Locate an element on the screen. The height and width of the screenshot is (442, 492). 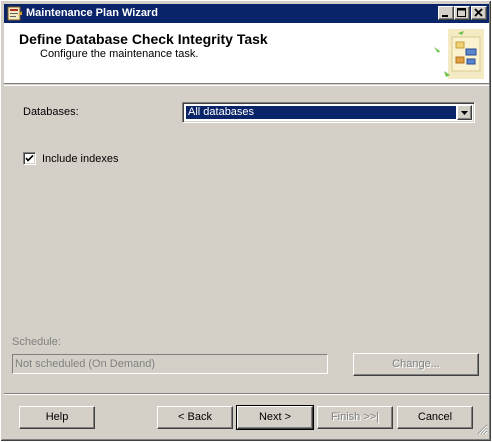
databases-selected-value: All databases is located at coordinates (321, 112).